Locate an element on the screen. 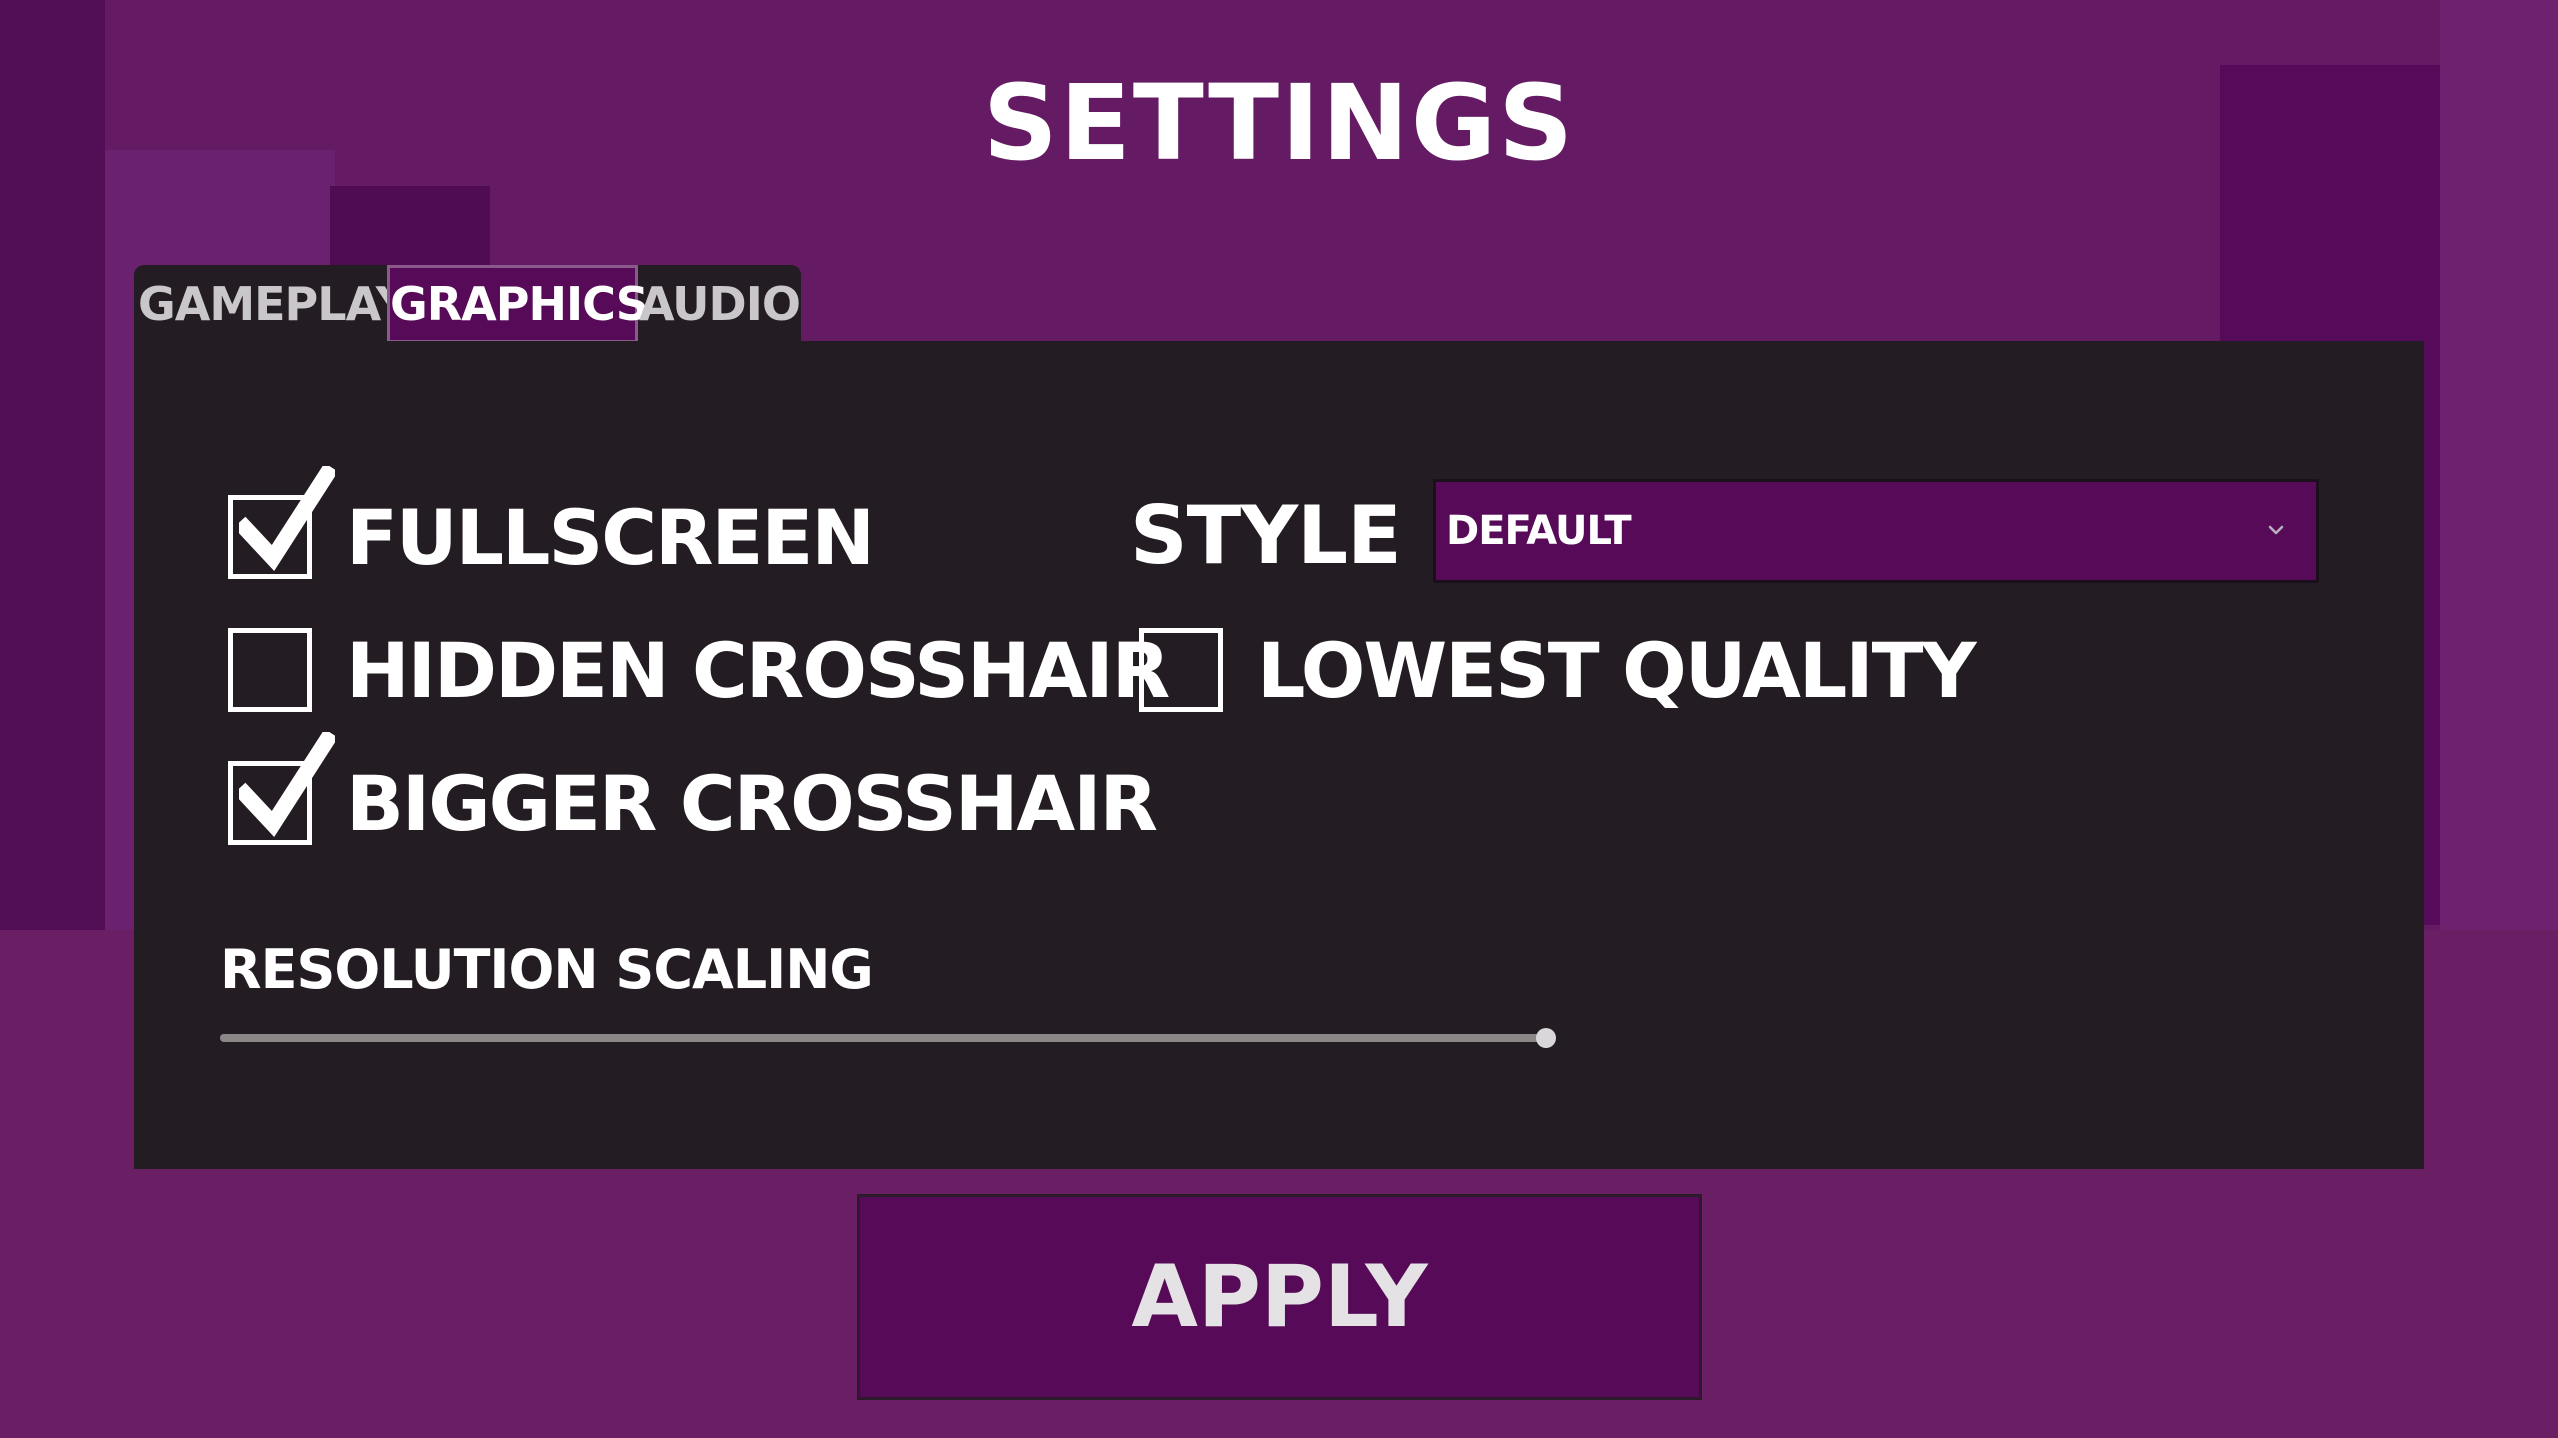 This screenshot has width=2558, height=1438. page-title: SETTINGS is located at coordinates (1279, 123).